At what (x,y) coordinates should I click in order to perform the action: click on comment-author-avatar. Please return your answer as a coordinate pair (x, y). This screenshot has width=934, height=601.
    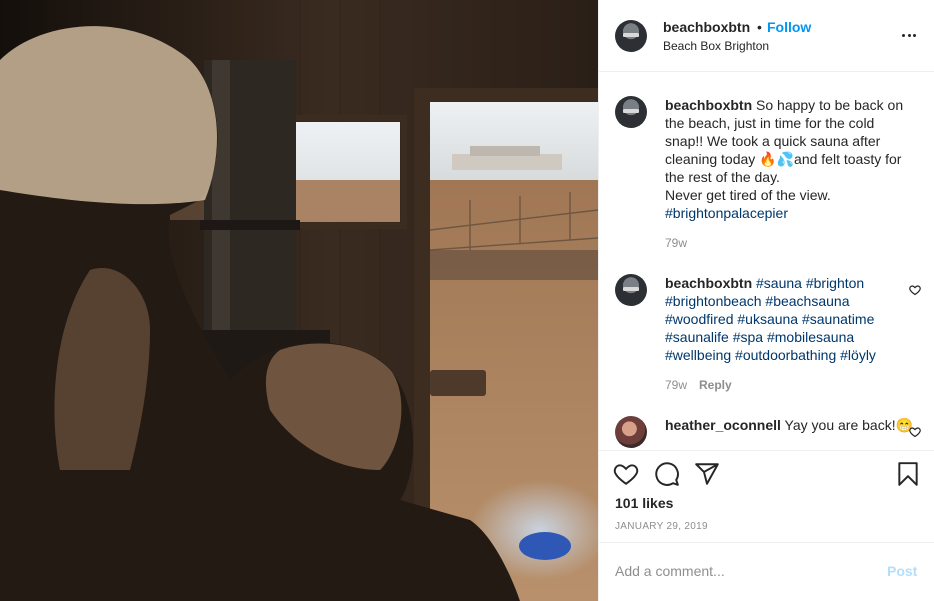
    Looking at the image, I should click on (631, 290).